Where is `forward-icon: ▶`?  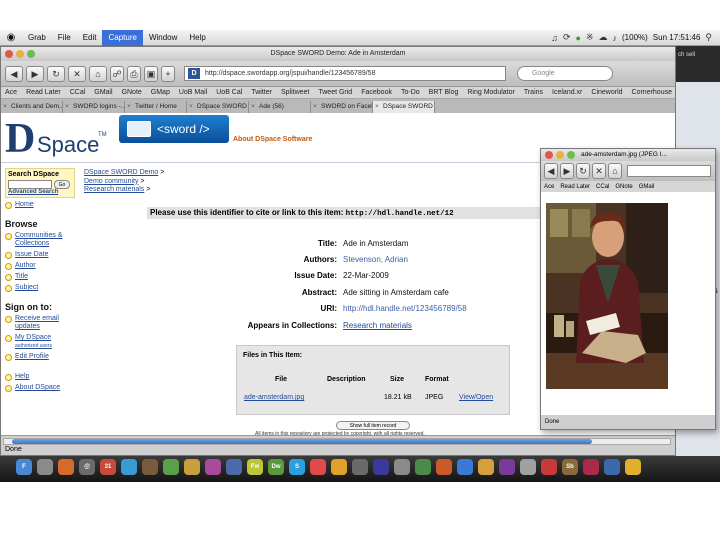
forward-icon: ▶ is located at coordinates (567, 171).